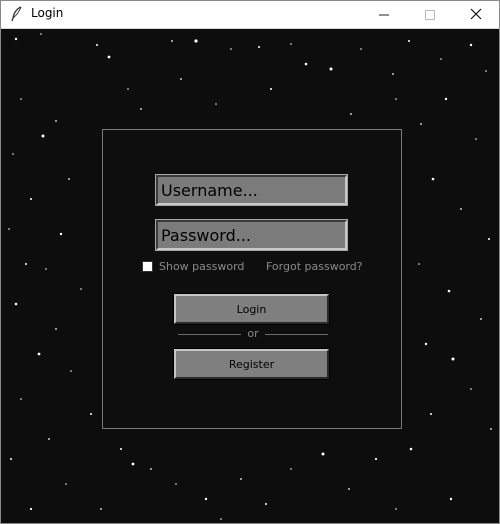  Describe the element at coordinates (47, 13) in the screenshot. I see `window-title: Login` at that location.